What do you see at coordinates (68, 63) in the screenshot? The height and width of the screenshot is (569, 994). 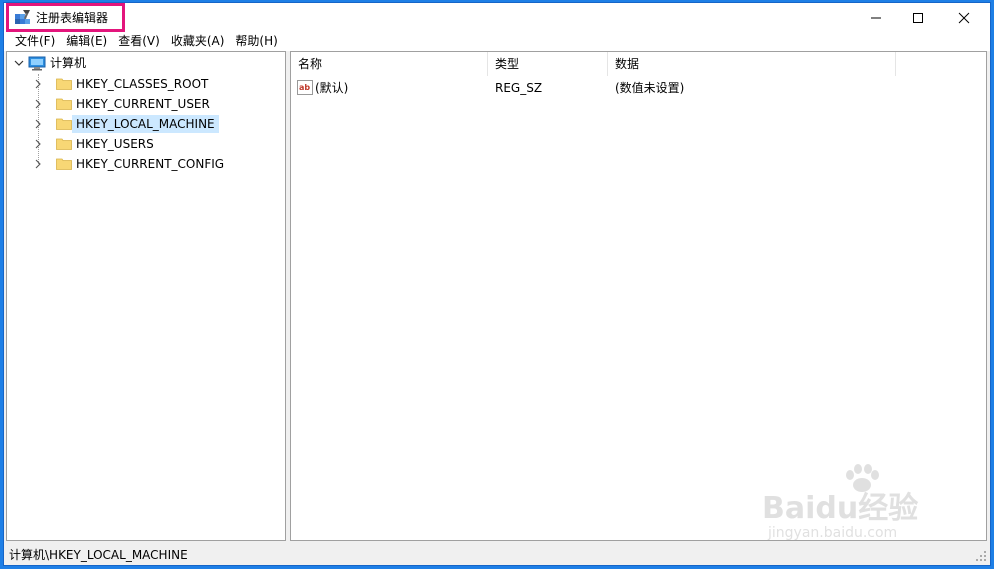 I see `tree-item-computer: 计算机` at bounding box center [68, 63].